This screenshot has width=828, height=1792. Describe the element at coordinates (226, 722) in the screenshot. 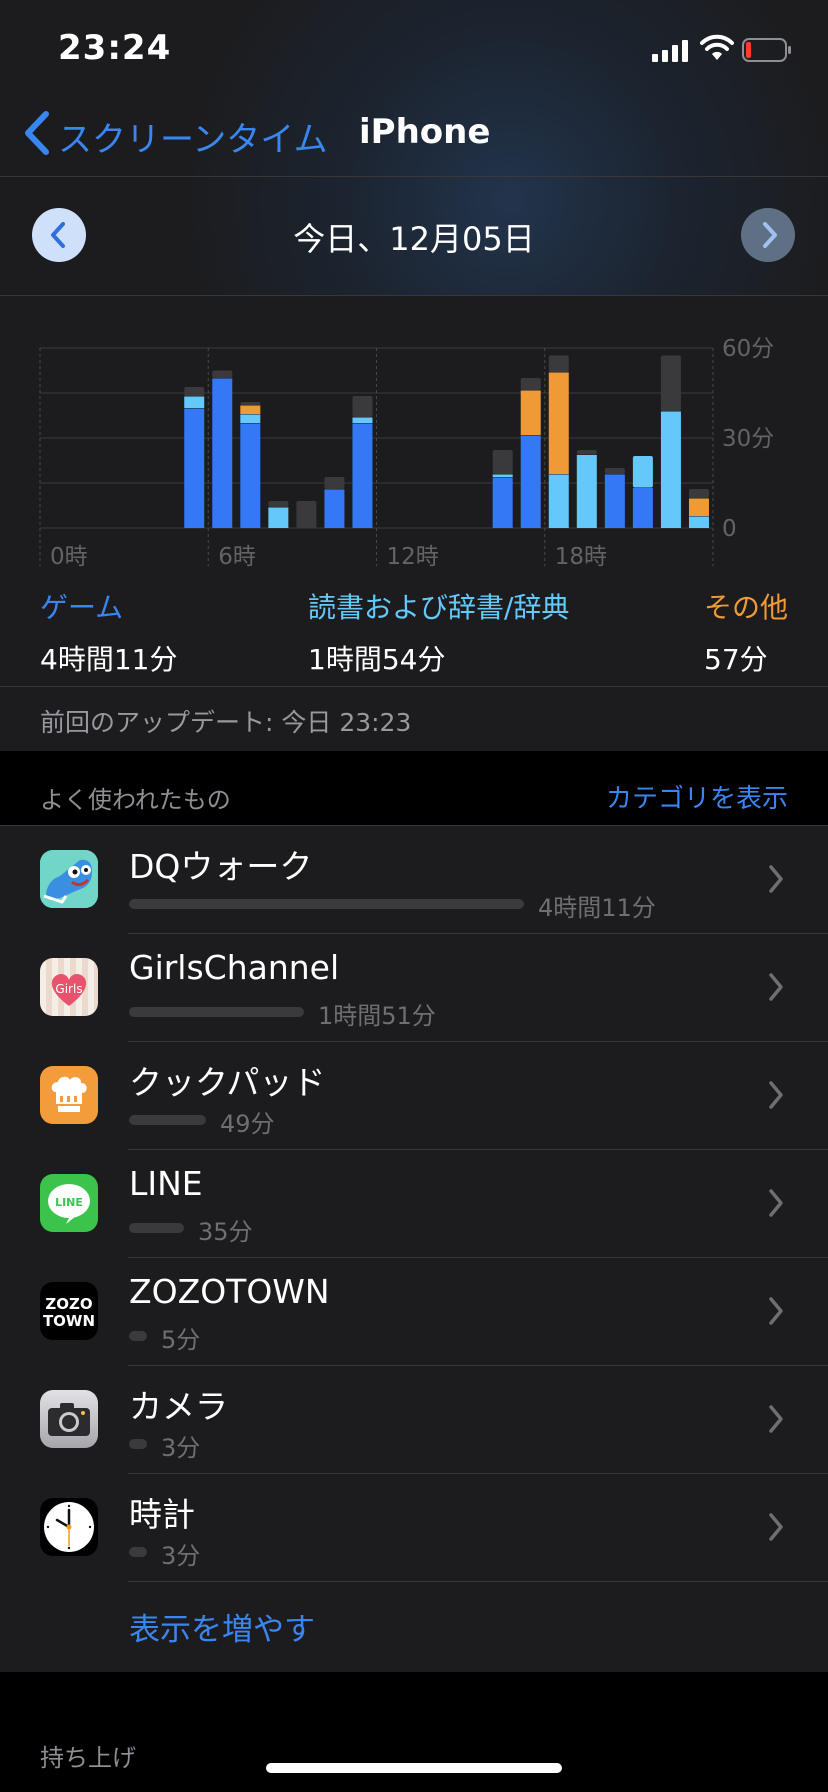

I see `last-update-text: 前回のアップデート: 今日 23:23` at that location.